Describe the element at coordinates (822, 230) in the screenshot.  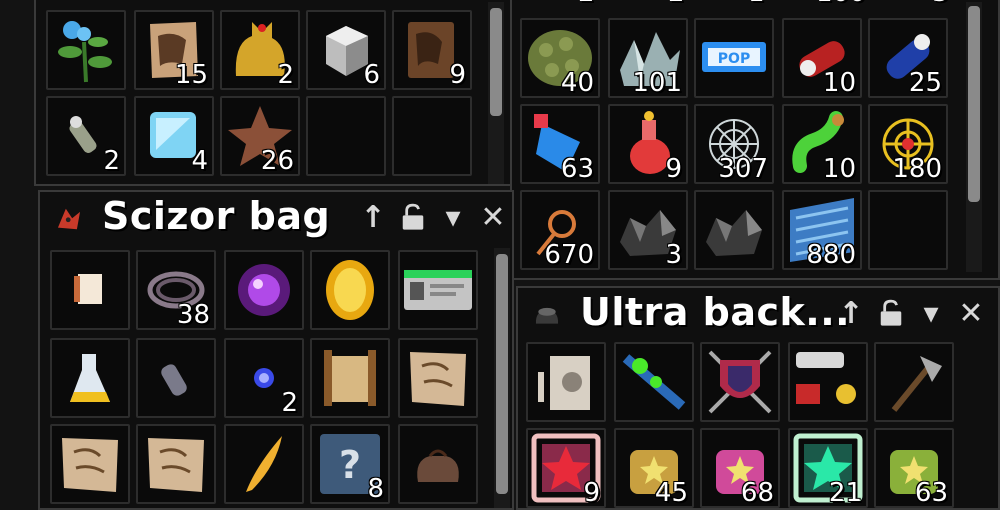
I see `item-slot-blue-scales: 880` at that location.